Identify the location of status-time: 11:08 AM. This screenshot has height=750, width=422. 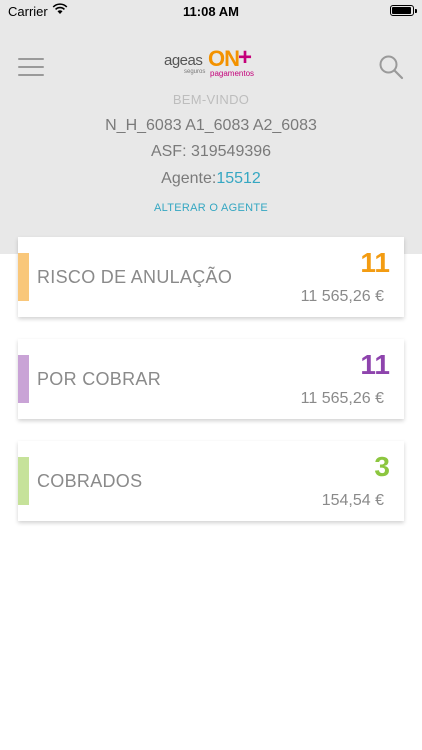
(211, 11).